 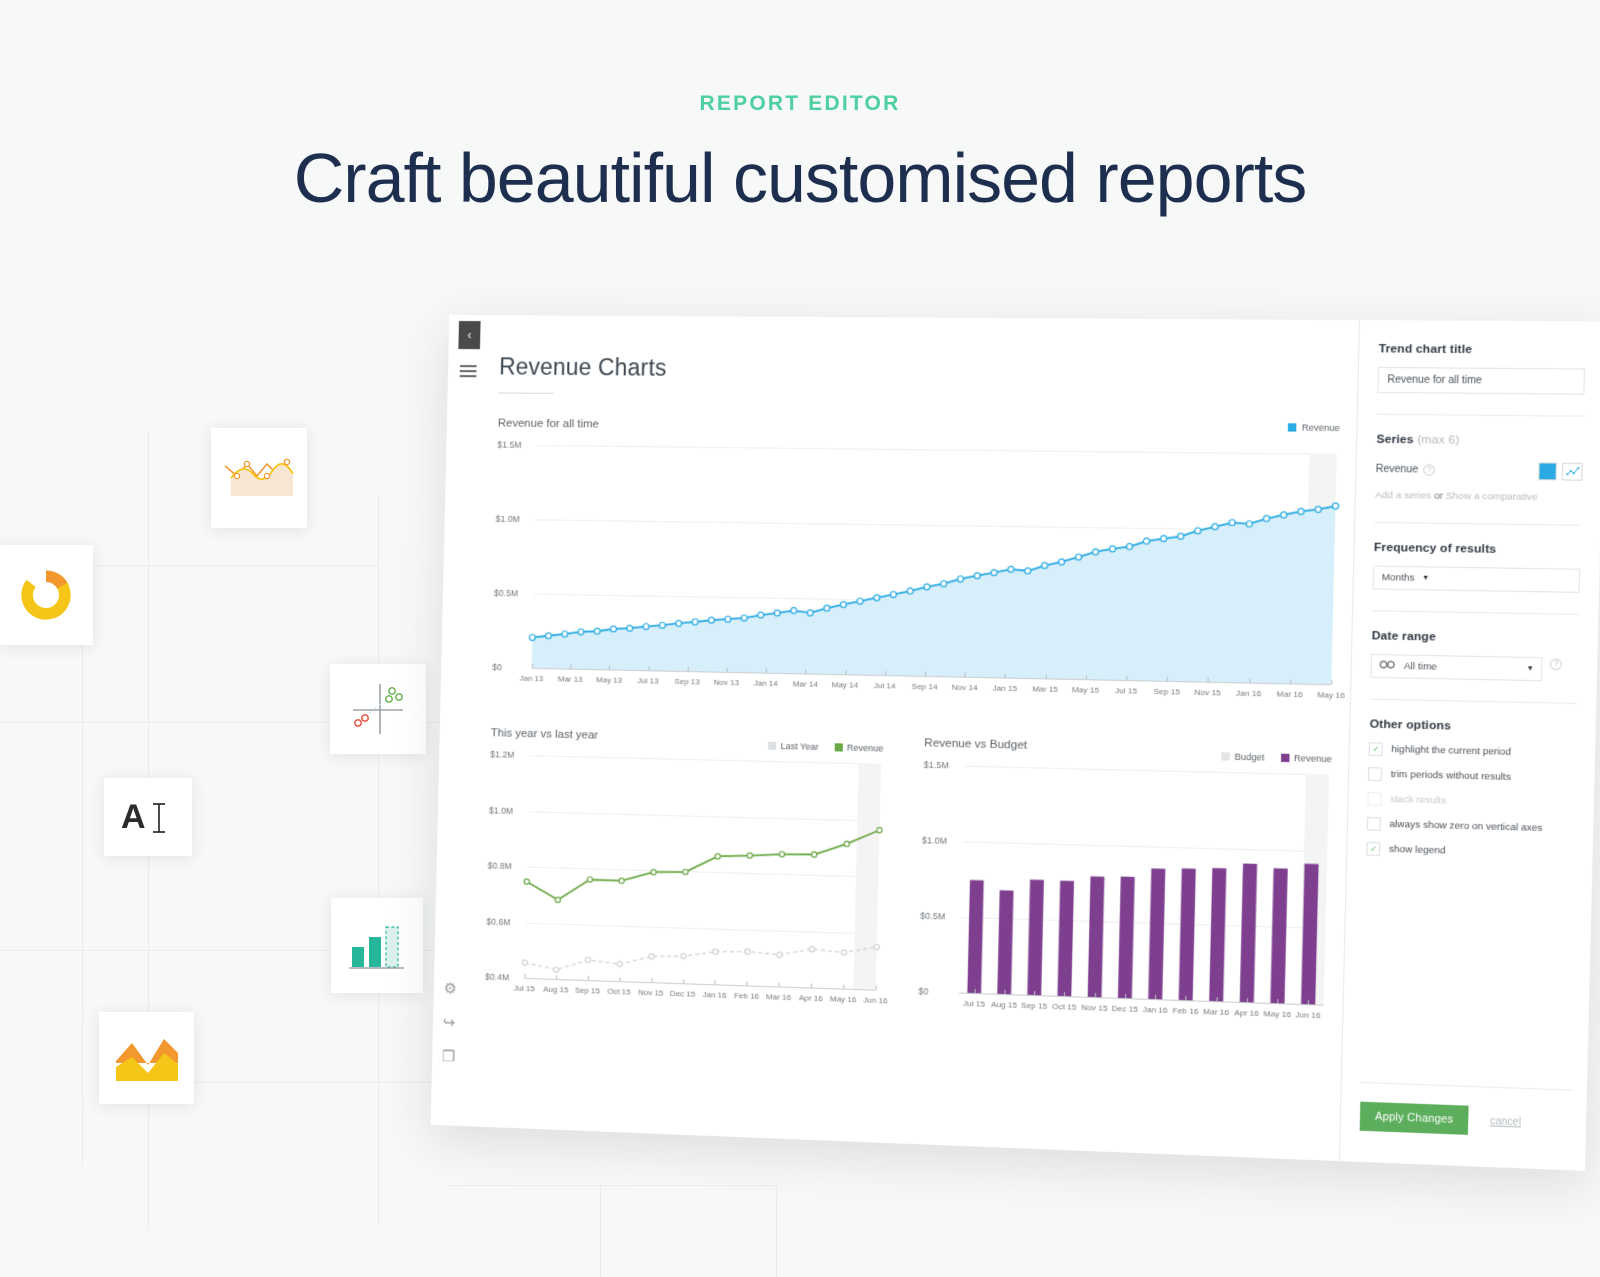 I want to click on menu-icon, so click(x=468, y=372).